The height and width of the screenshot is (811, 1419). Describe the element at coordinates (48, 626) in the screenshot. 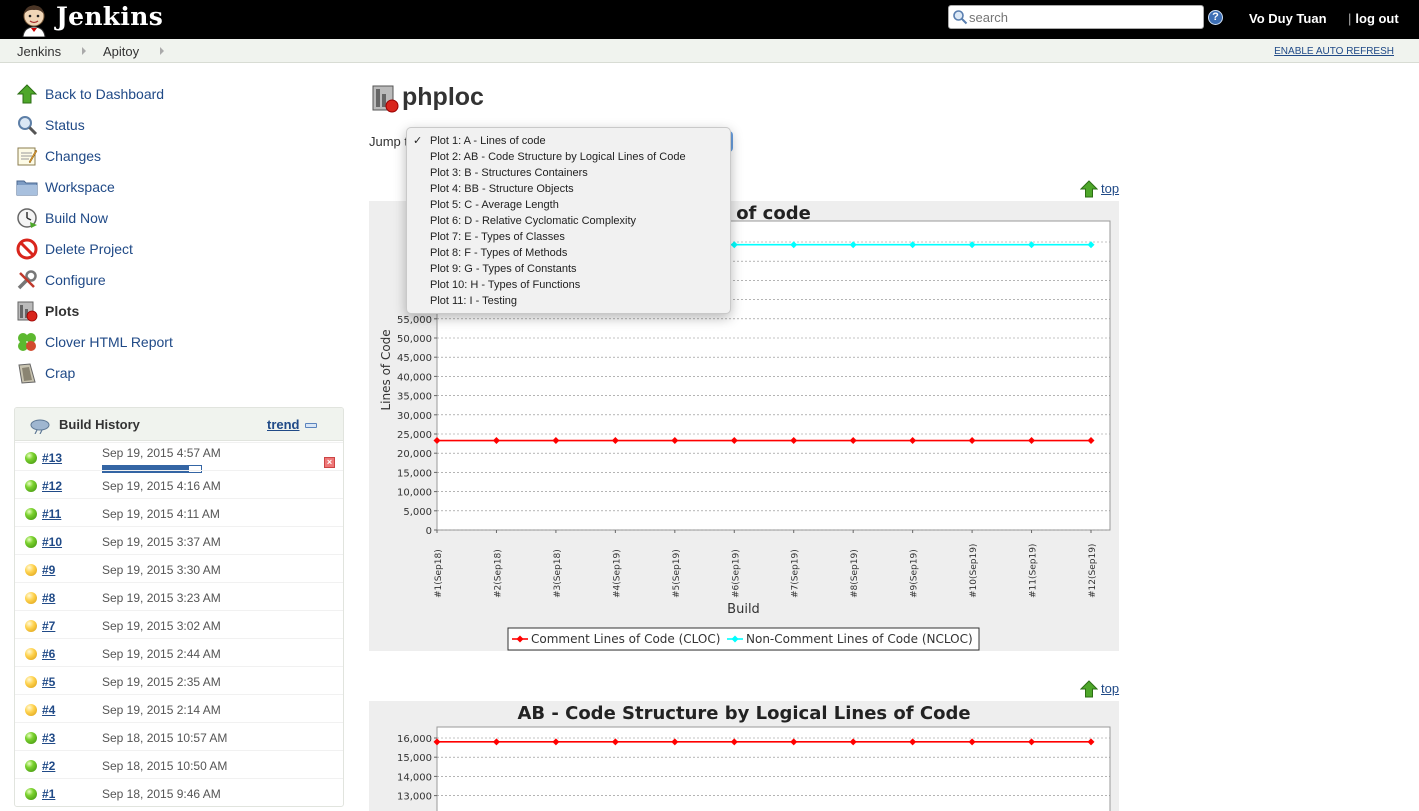

I see `build-number-link: #7` at that location.